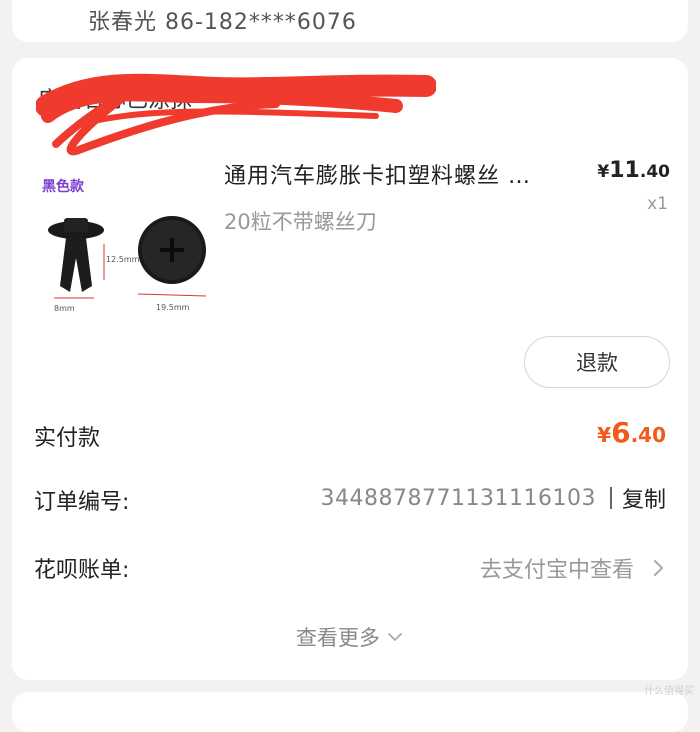  I want to click on variant-tag: 黑色款, so click(63, 187).